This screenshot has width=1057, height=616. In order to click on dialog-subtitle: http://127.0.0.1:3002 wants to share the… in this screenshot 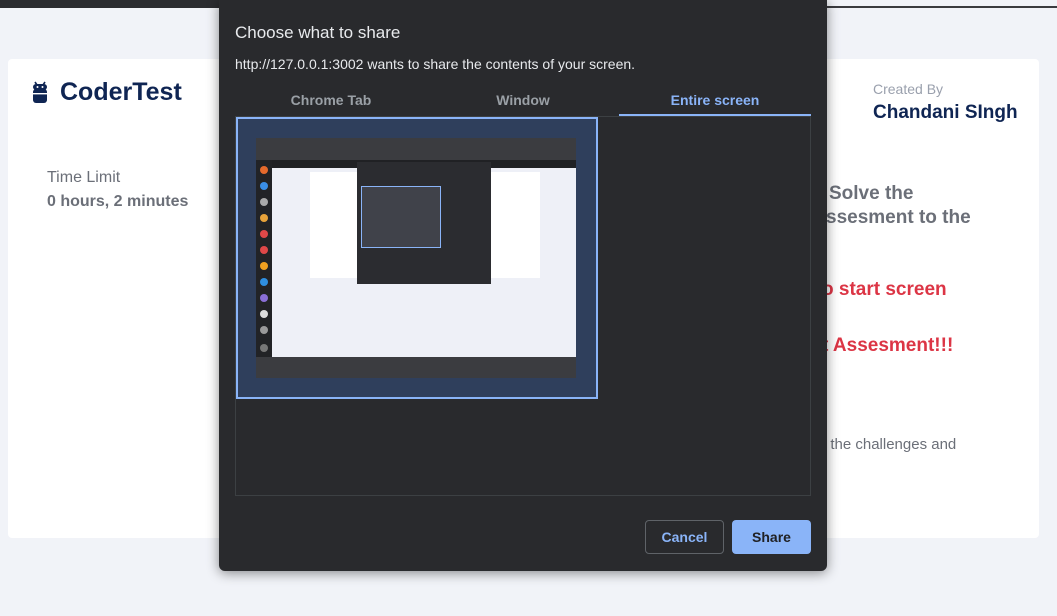, I will do `click(435, 64)`.